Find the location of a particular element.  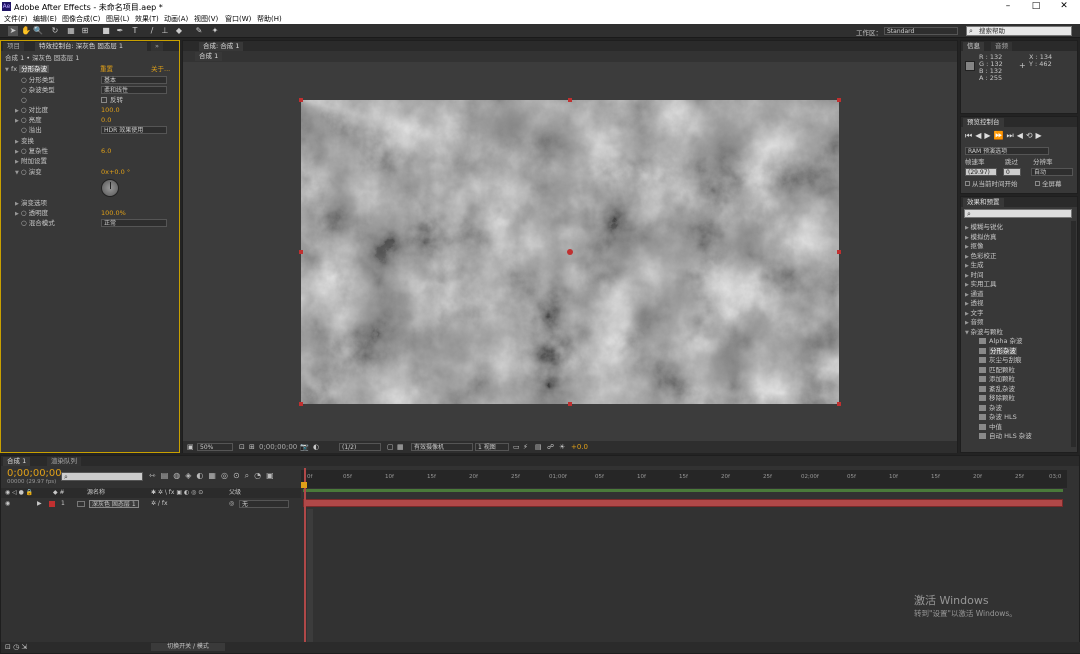

roto-brush-tool-icon: ✎ is located at coordinates (199, 31).